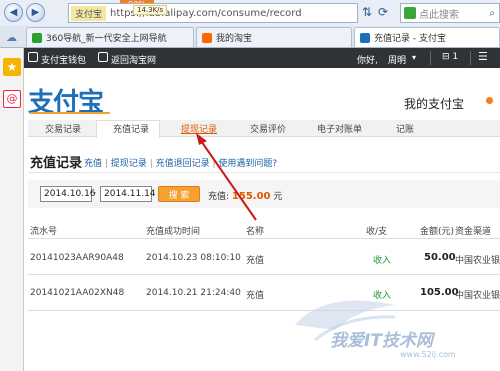 The width and height of the screenshot is (500, 371). I want to click on watermark-url: www.52ij.com, so click(428, 354).